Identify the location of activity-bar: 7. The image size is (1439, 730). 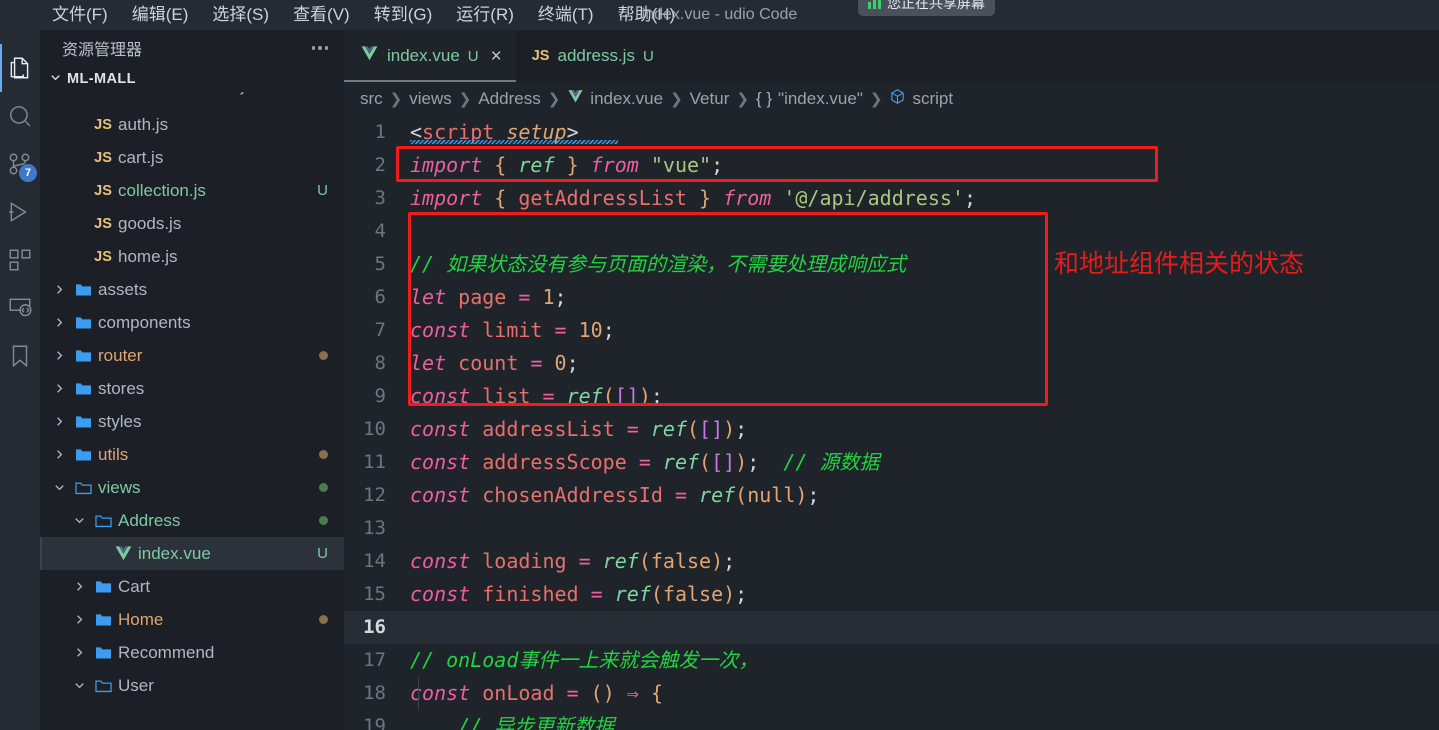
(20, 380).